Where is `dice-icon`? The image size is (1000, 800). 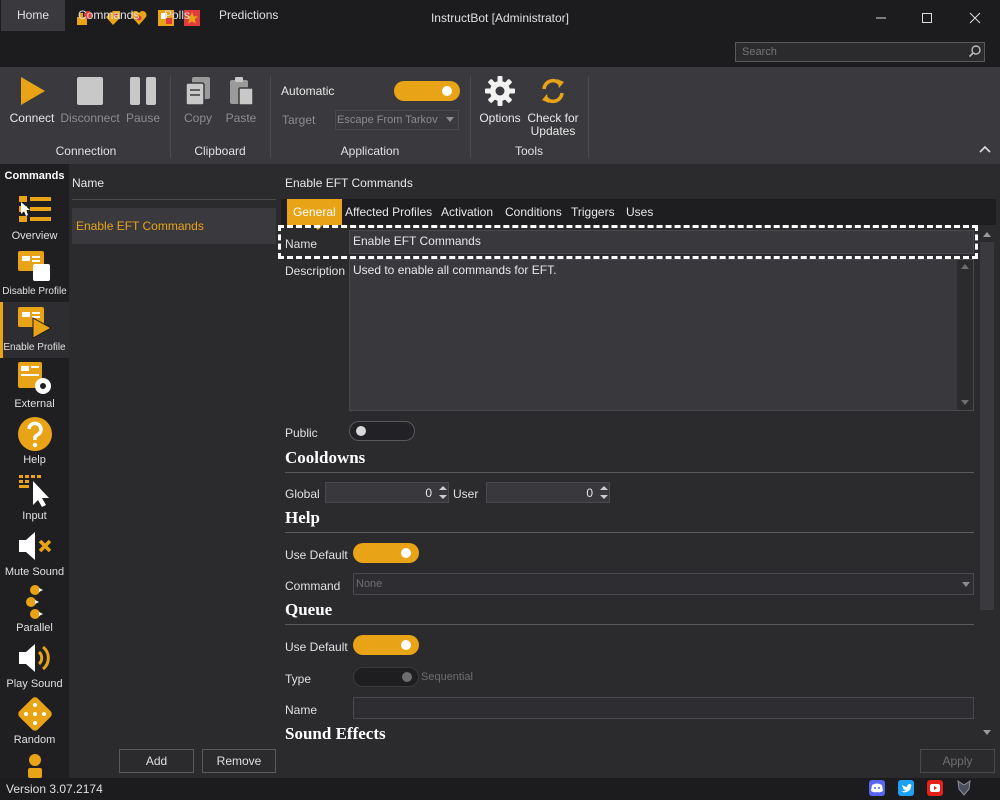 dice-icon is located at coordinates (35, 714).